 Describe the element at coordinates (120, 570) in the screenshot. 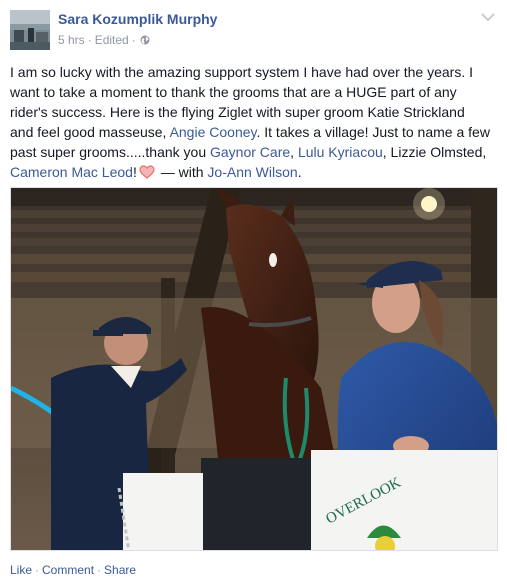

I see `share-button: Share` at that location.